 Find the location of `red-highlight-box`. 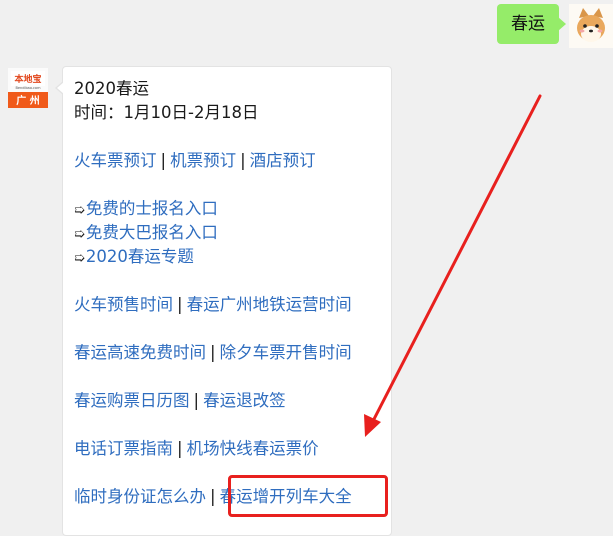

red-highlight-box is located at coordinates (308, 496).